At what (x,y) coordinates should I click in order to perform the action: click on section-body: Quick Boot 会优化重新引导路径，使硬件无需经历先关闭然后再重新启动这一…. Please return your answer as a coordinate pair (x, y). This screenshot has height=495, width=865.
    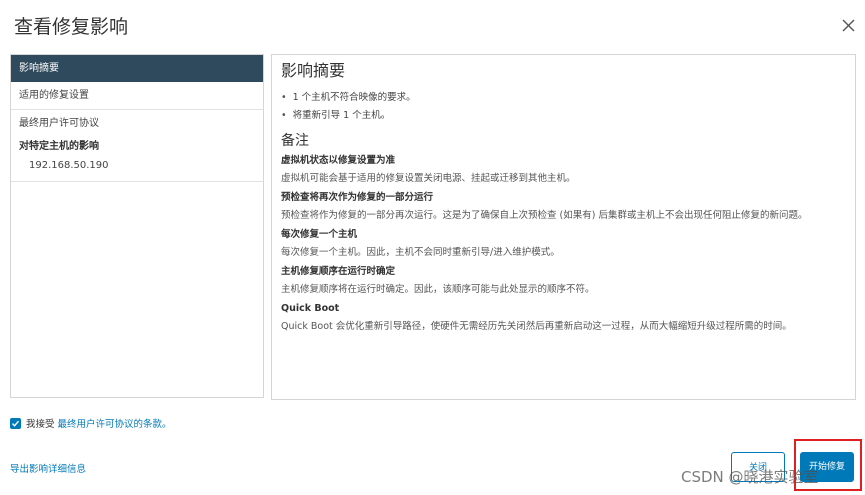
    Looking at the image, I should click on (536, 326).